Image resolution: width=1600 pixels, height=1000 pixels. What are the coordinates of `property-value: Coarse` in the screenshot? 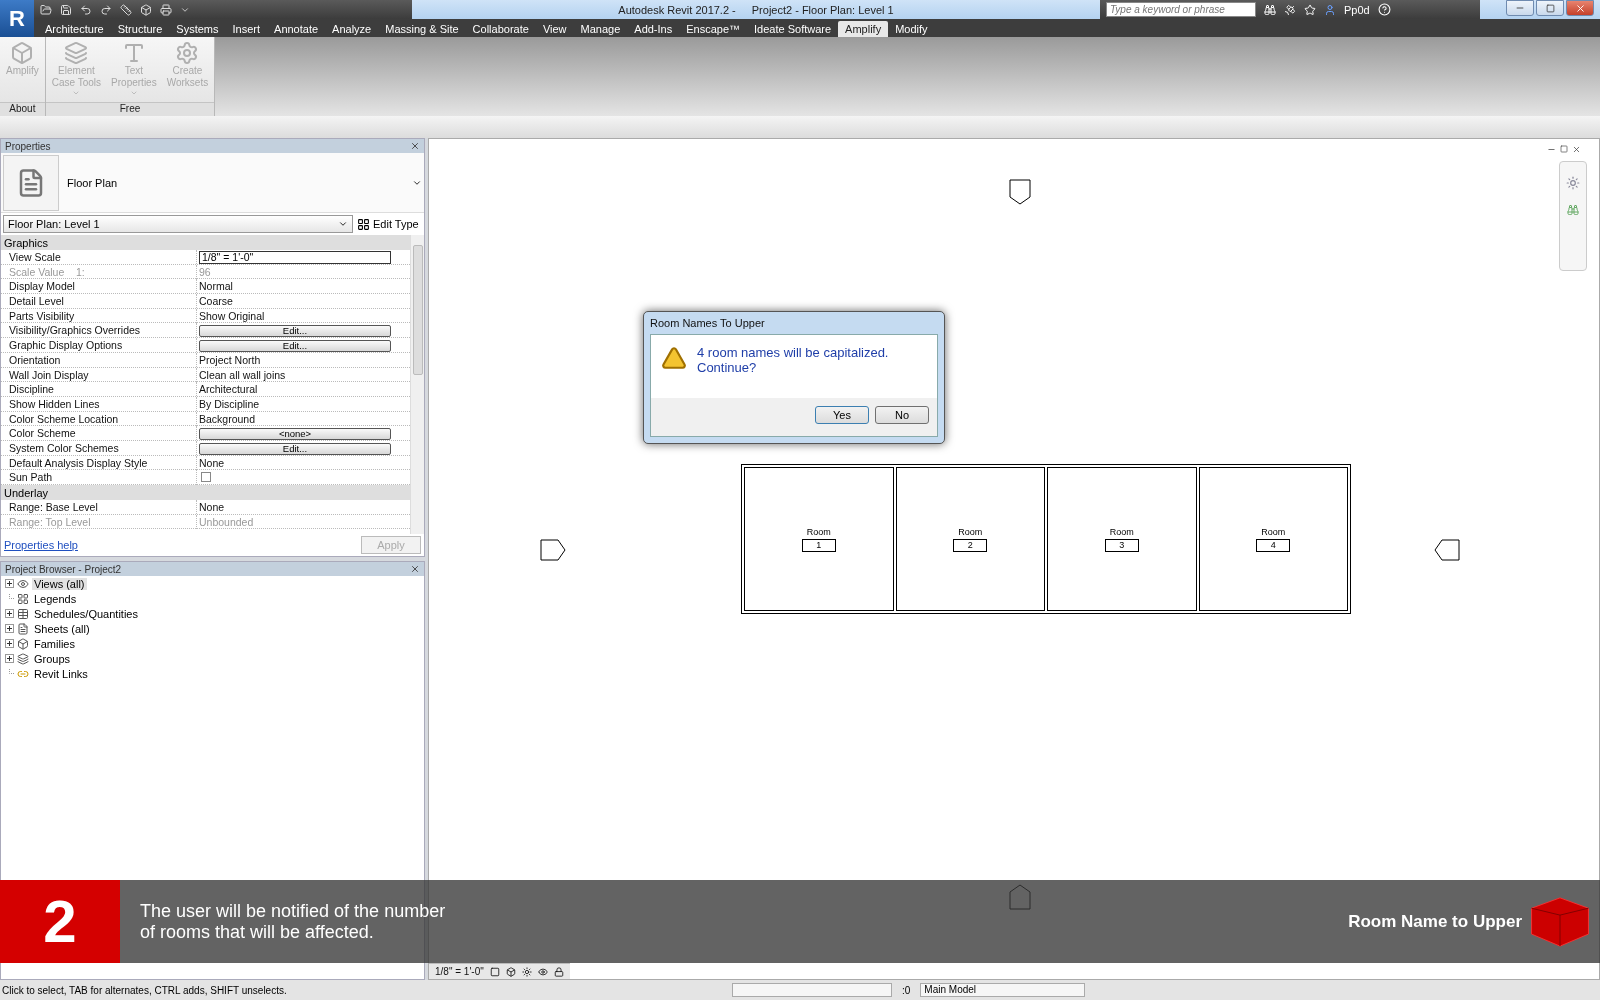 It's located at (216, 301).